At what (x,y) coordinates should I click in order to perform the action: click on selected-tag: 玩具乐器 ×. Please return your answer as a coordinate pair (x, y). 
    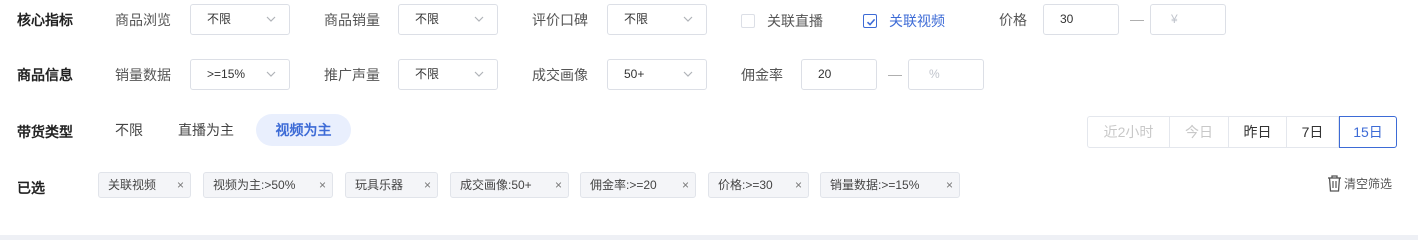
    Looking at the image, I should click on (391, 185).